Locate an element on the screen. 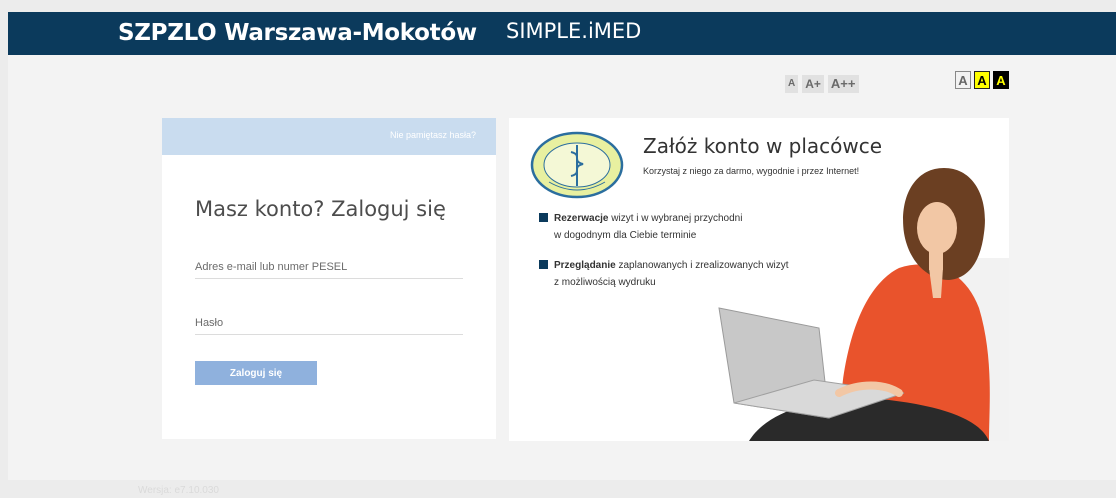 This screenshot has width=1116, height=498. version-text: Wersja: e7.10.030 is located at coordinates (178, 490).